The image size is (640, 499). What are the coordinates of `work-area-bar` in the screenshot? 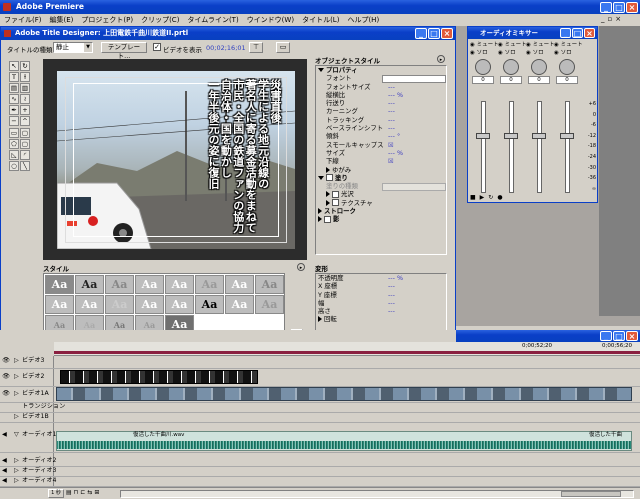 It's located at (347, 352).